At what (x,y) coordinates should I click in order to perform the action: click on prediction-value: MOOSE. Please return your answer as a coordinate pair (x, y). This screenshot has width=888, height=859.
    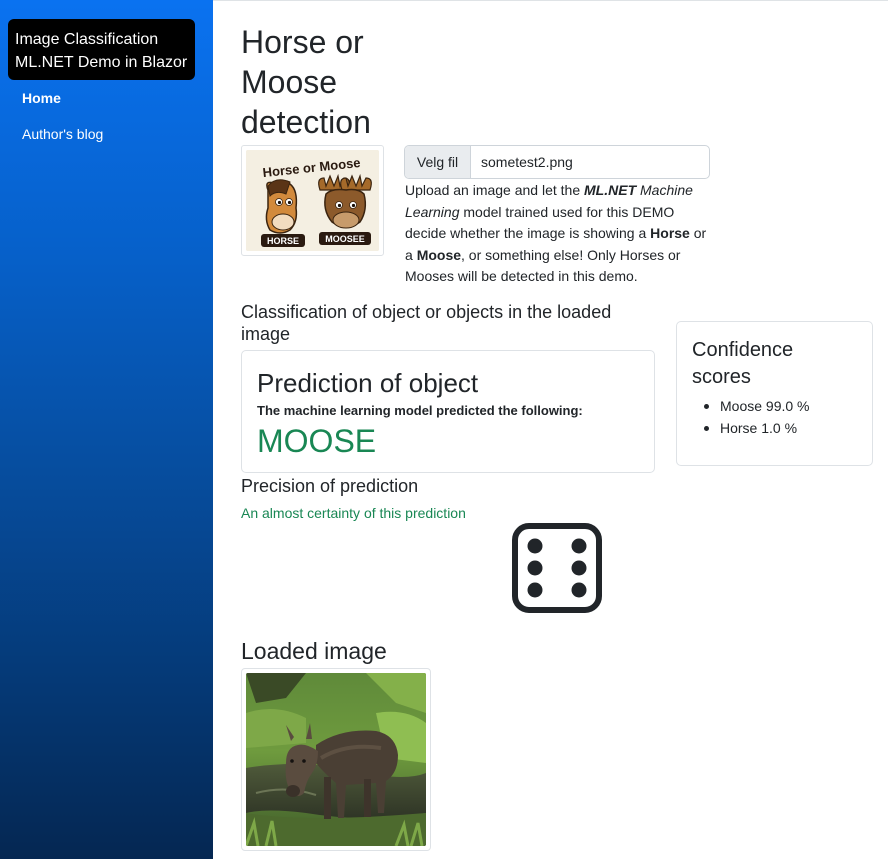
    Looking at the image, I should click on (317, 441).